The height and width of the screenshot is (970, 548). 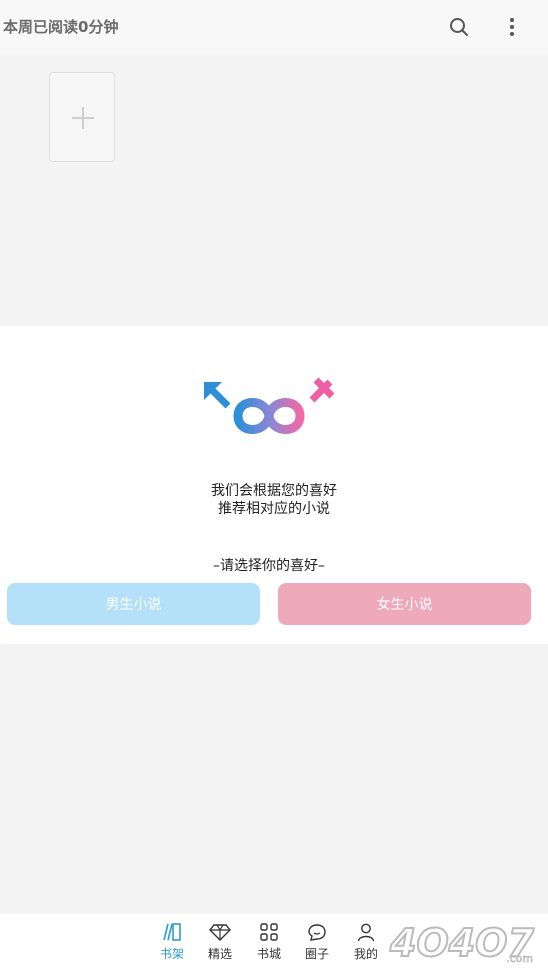 What do you see at coordinates (269, 566) in the screenshot?
I see `choose-preference-label: –请选择你的喜好–` at bounding box center [269, 566].